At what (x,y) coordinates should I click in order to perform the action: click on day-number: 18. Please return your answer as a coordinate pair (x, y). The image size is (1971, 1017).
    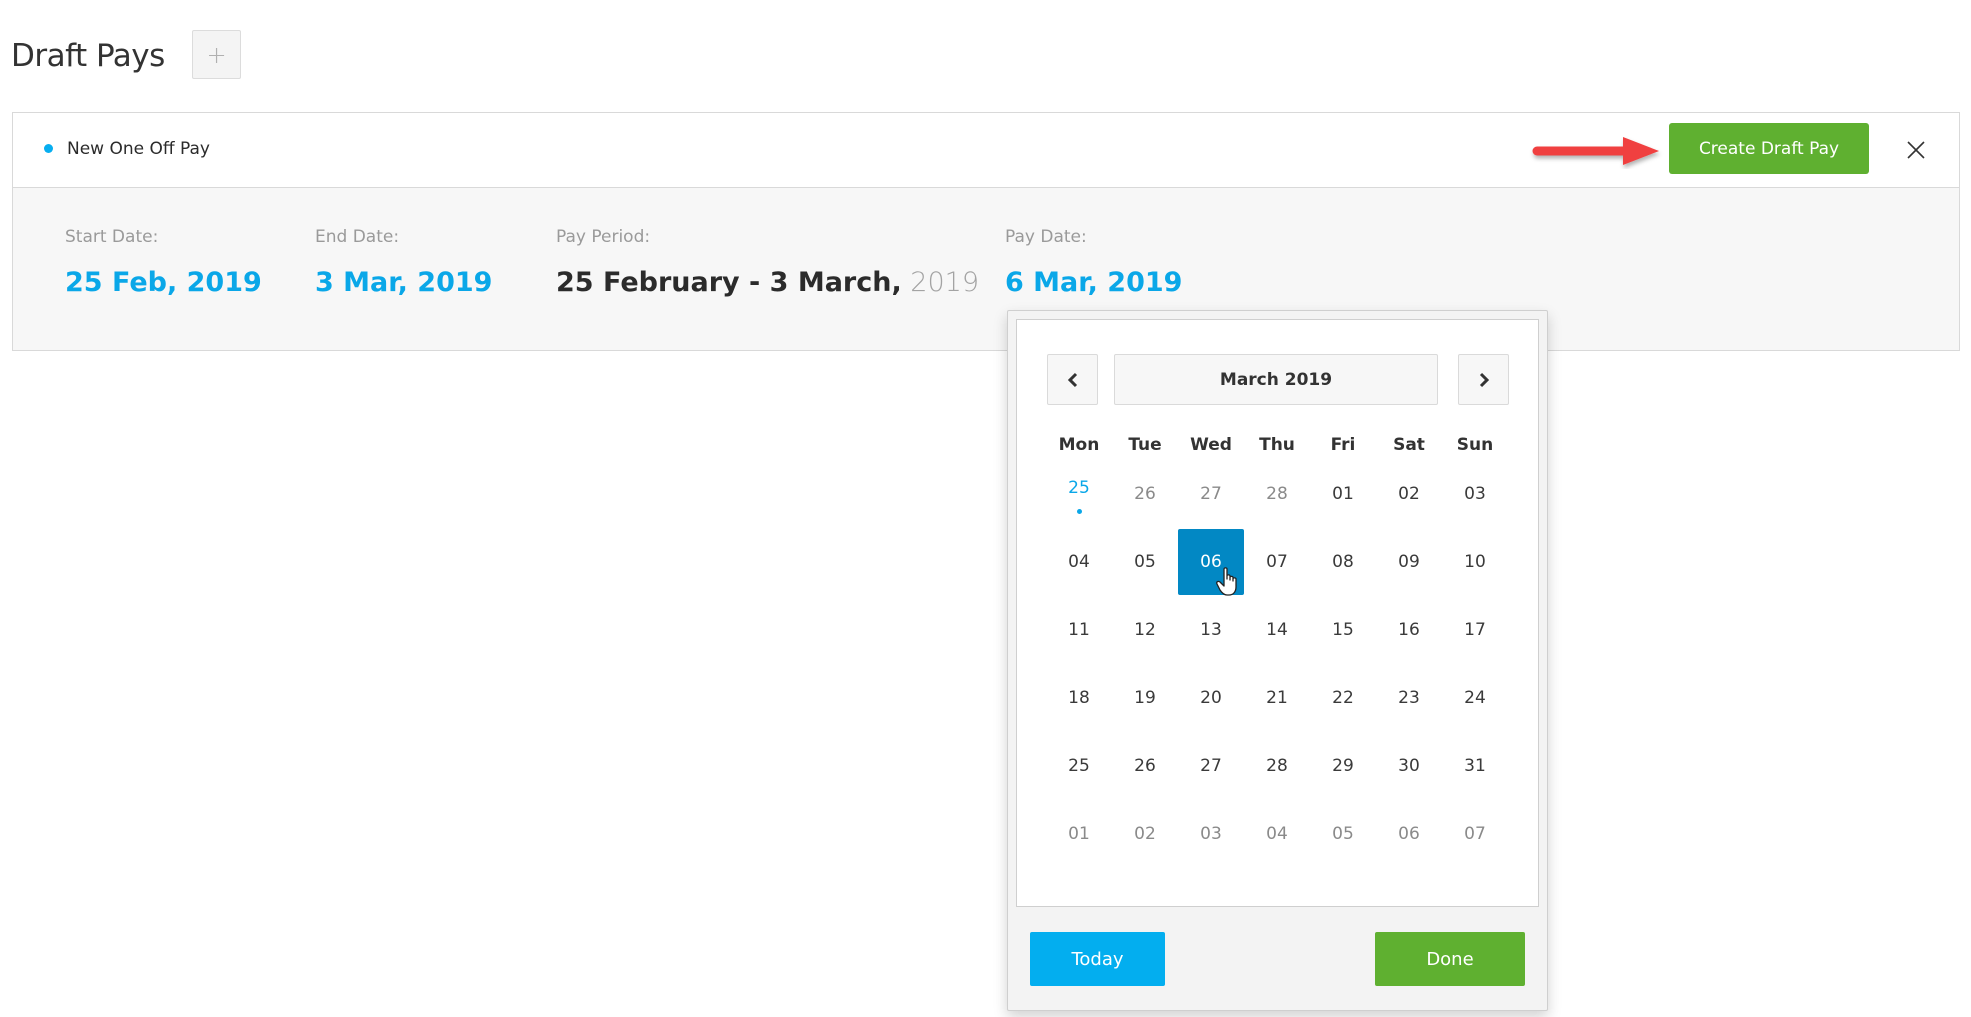
    Looking at the image, I should click on (1079, 698).